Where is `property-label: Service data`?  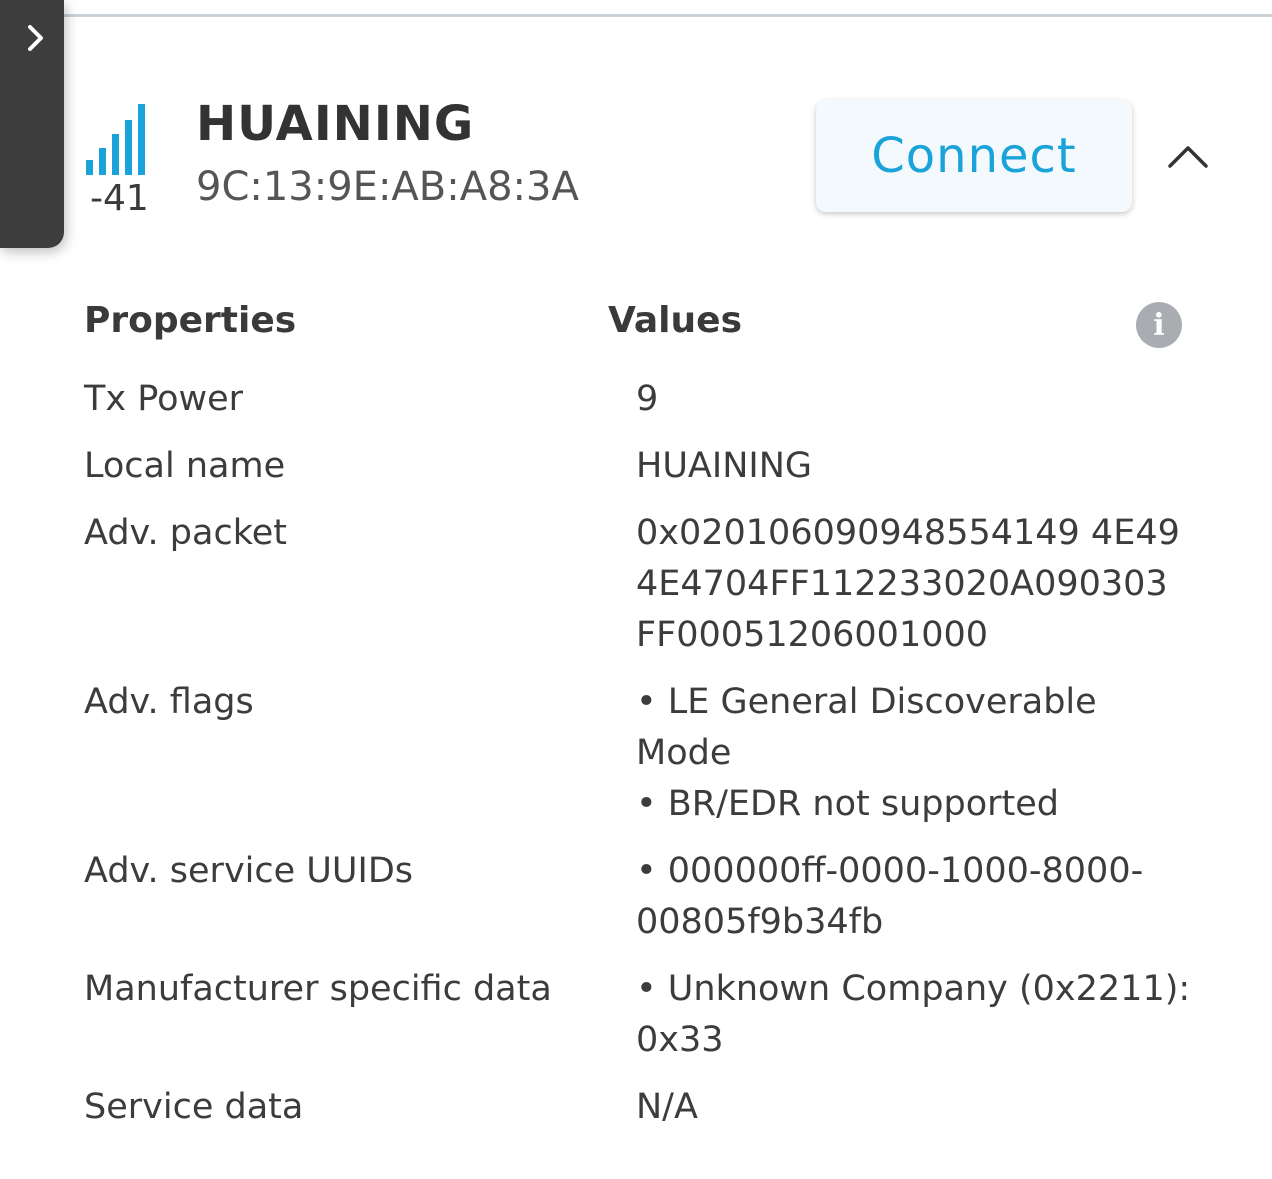
property-label: Service data is located at coordinates (194, 1107).